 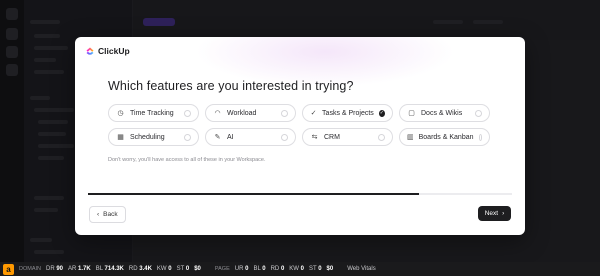 I want to click on seo-metric: DR 90, so click(x=54, y=269).